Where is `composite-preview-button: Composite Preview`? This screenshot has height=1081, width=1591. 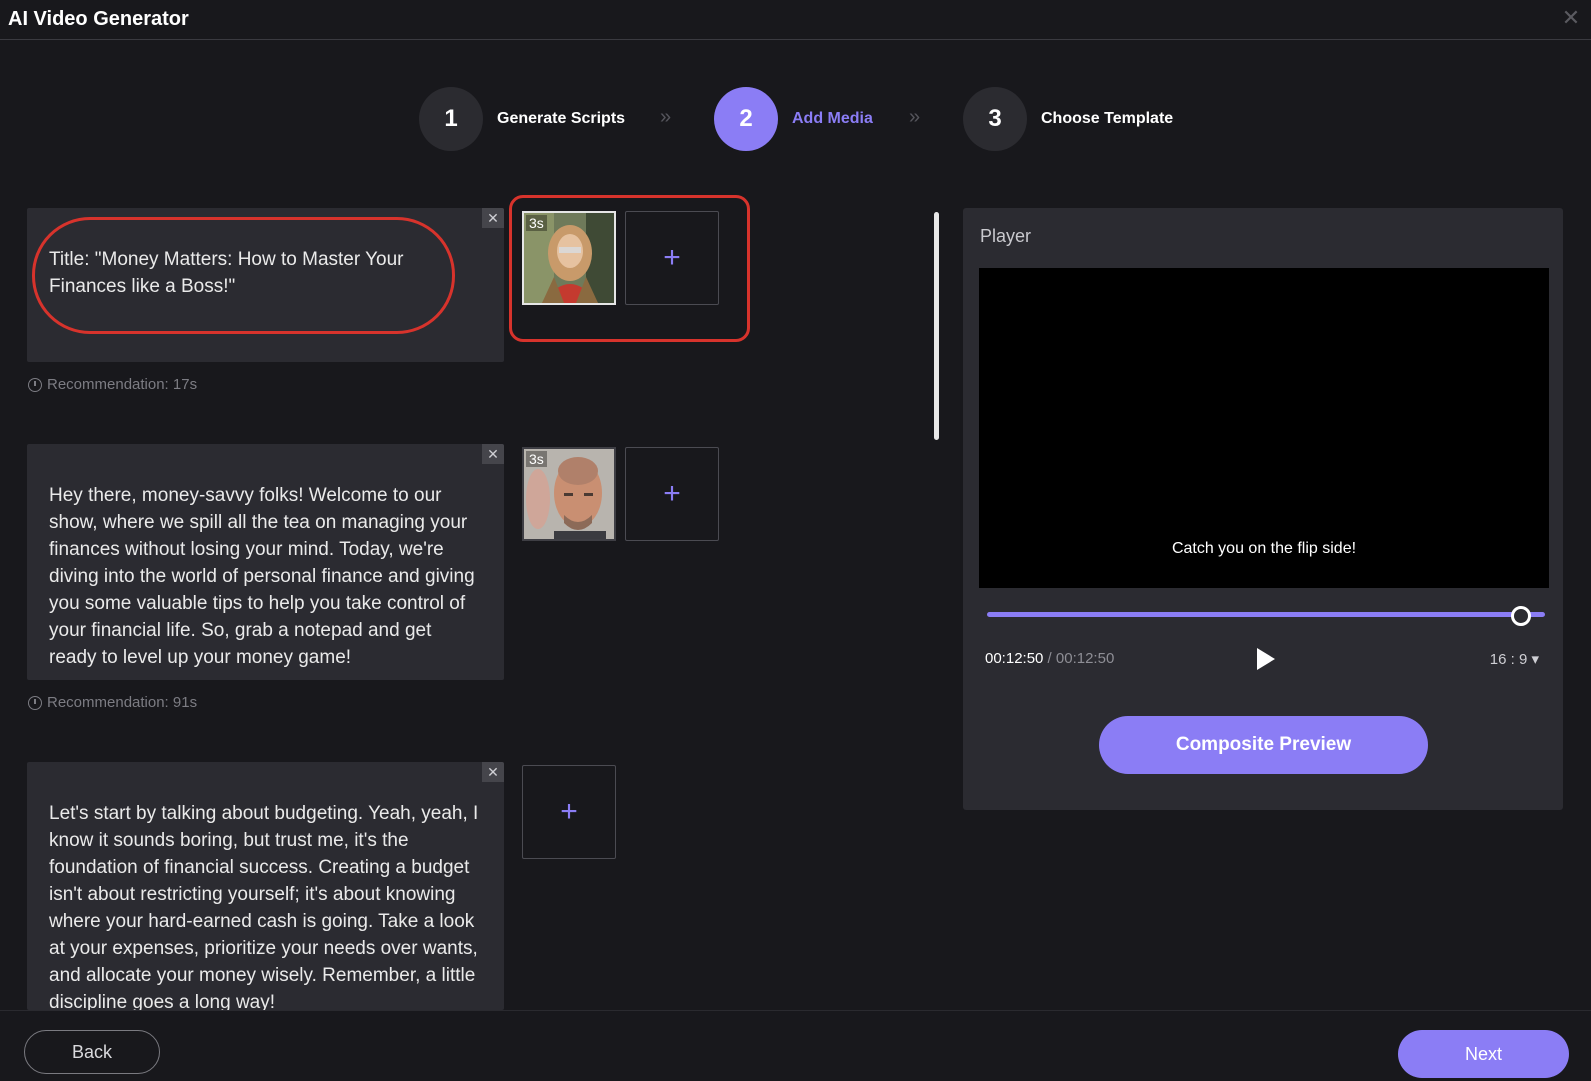 composite-preview-button: Composite Preview is located at coordinates (1263, 745).